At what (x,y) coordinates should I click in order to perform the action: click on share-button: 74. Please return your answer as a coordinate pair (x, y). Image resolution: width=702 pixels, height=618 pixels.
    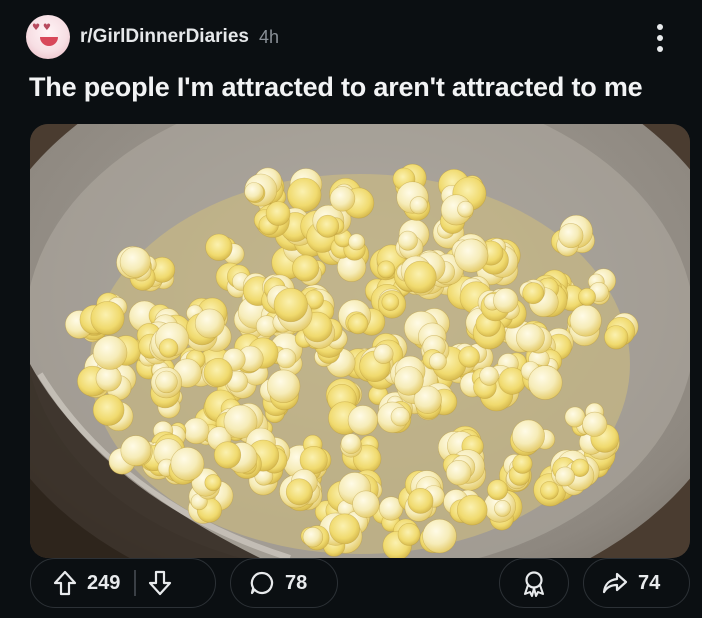
    Looking at the image, I should click on (636, 583).